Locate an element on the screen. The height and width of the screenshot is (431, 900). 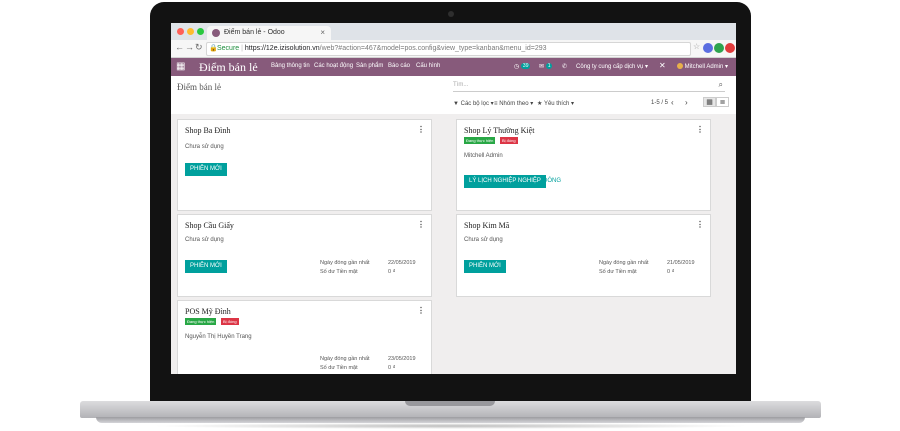
company-switcher: Công ty cung cấp dịch vụ ▾ is located at coordinates (612, 66).